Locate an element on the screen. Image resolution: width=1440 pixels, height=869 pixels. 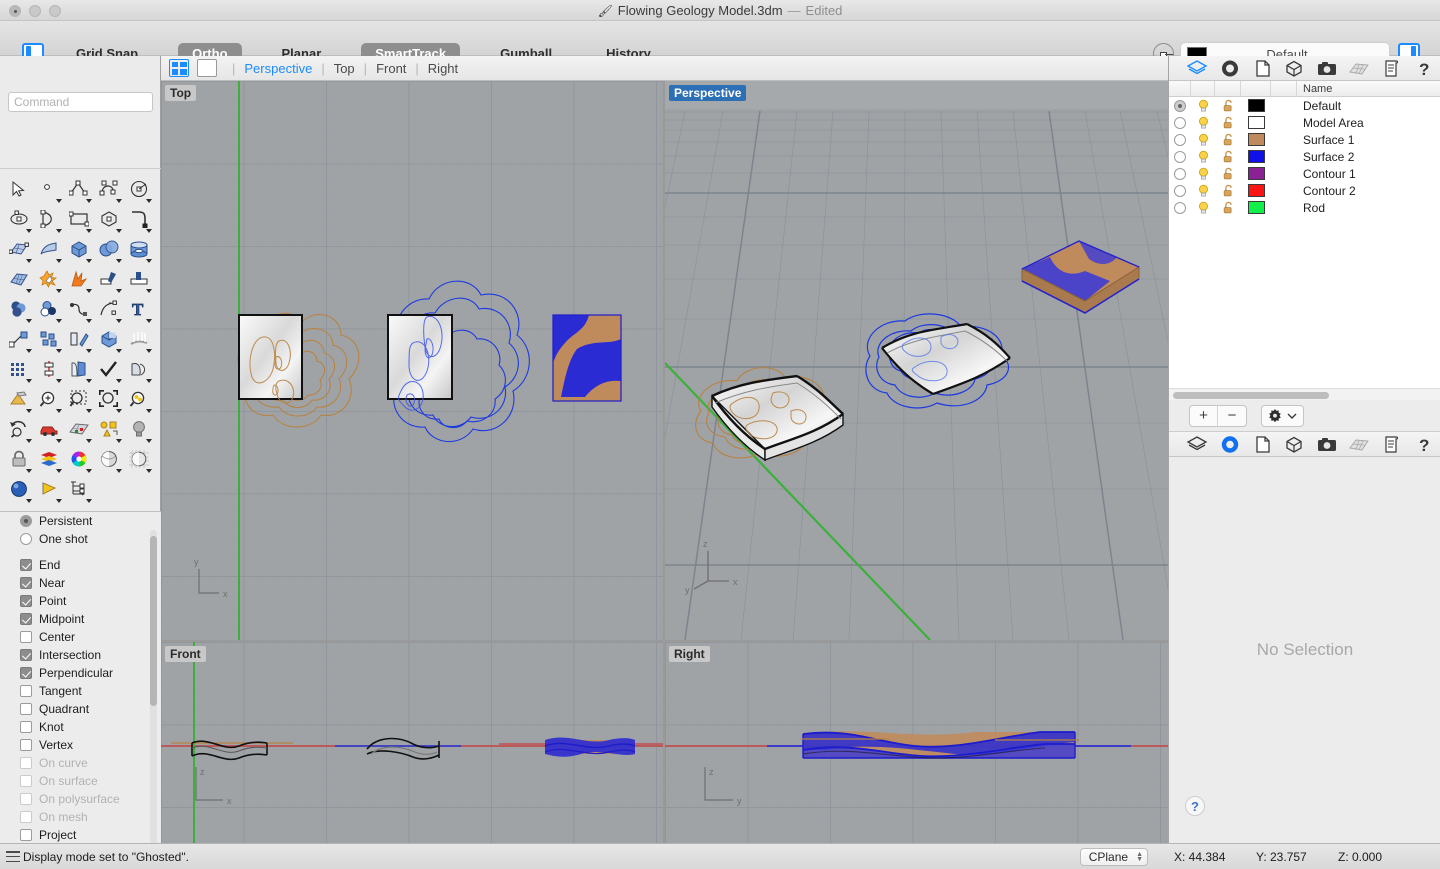
osnap-point: Point is located at coordinates (80, 601).